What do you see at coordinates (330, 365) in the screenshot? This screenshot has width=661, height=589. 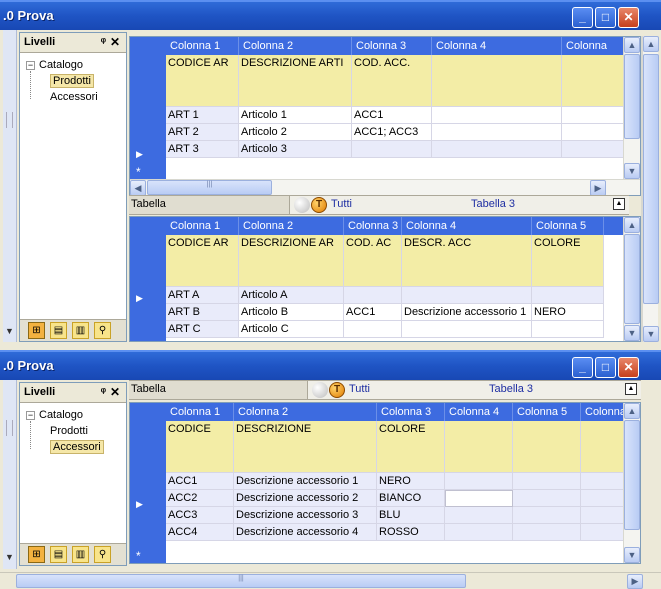 I see `title-bar: .0 Prova _ □ ✕` at bounding box center [330, 365].